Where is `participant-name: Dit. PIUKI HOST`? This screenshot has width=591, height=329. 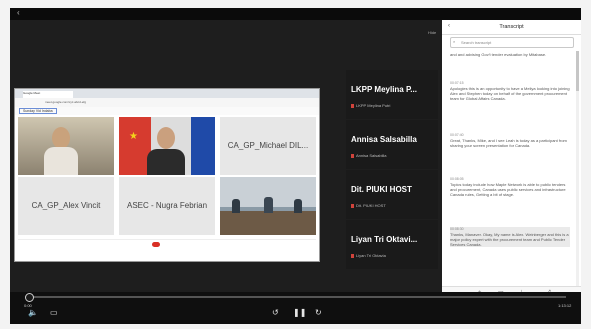
participant-name: Dit. PIUKI HOST is located at coordinates (381, 189).